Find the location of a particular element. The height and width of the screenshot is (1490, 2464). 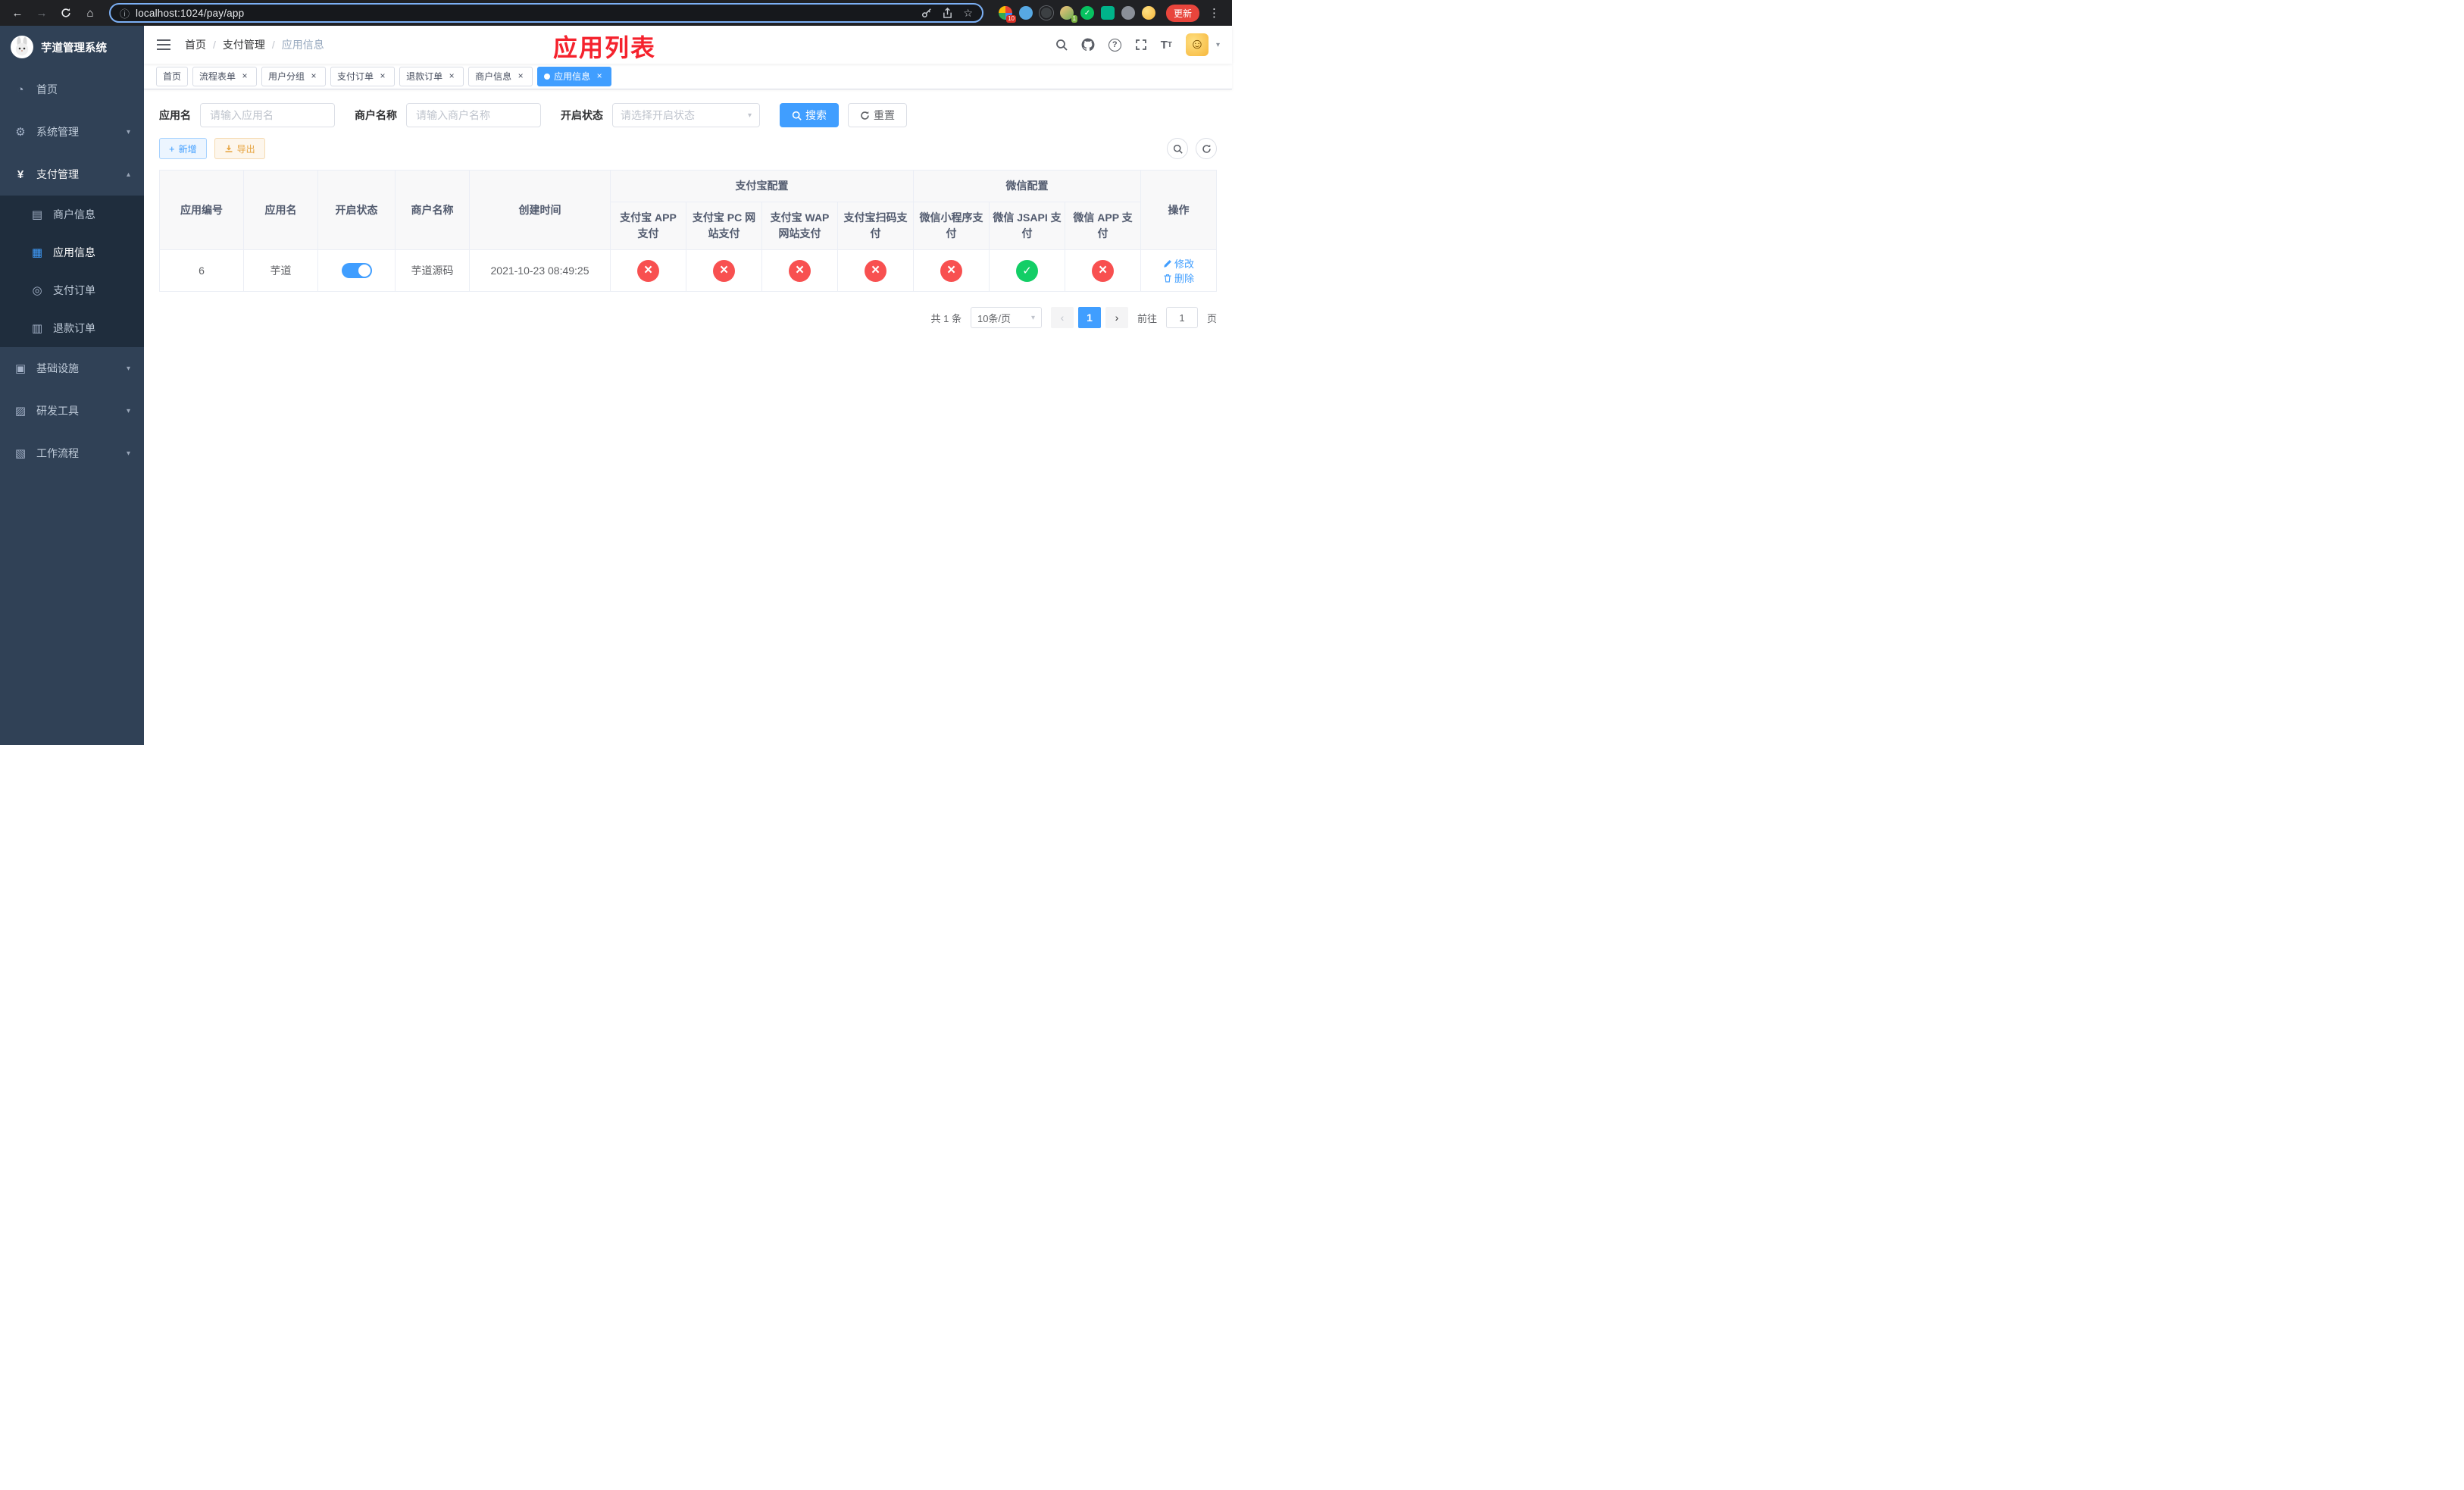

tab-pay-orders: 支付订单 × is located at coordinates (363, 76).